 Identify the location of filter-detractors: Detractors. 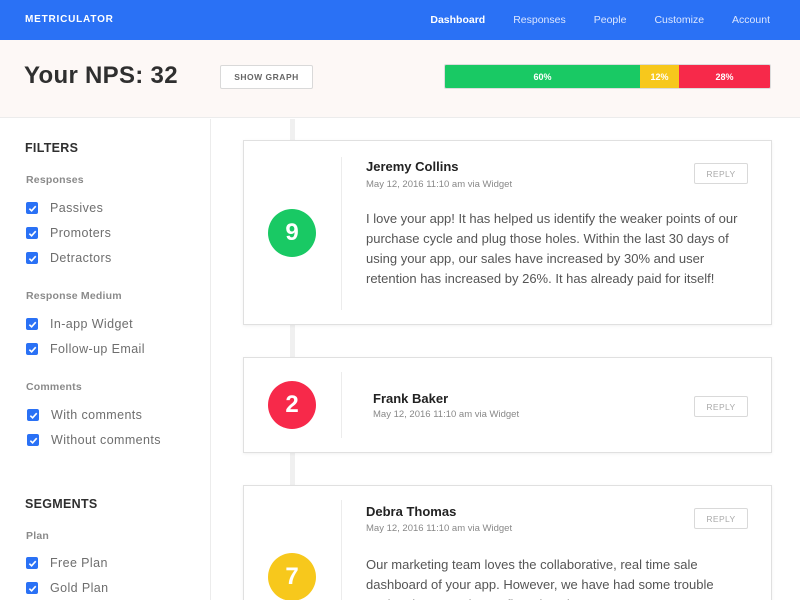
(69, 258).